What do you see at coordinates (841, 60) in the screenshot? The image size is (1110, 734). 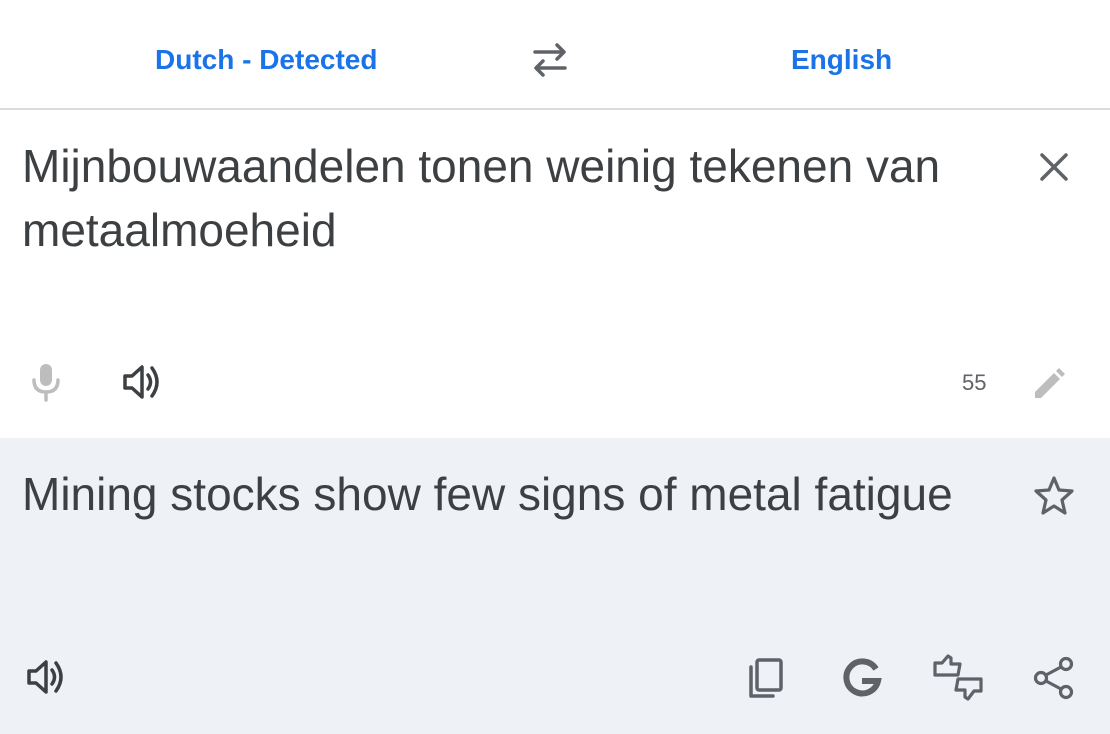 I see `target-language-button: English` at bounding box center [841, 60].